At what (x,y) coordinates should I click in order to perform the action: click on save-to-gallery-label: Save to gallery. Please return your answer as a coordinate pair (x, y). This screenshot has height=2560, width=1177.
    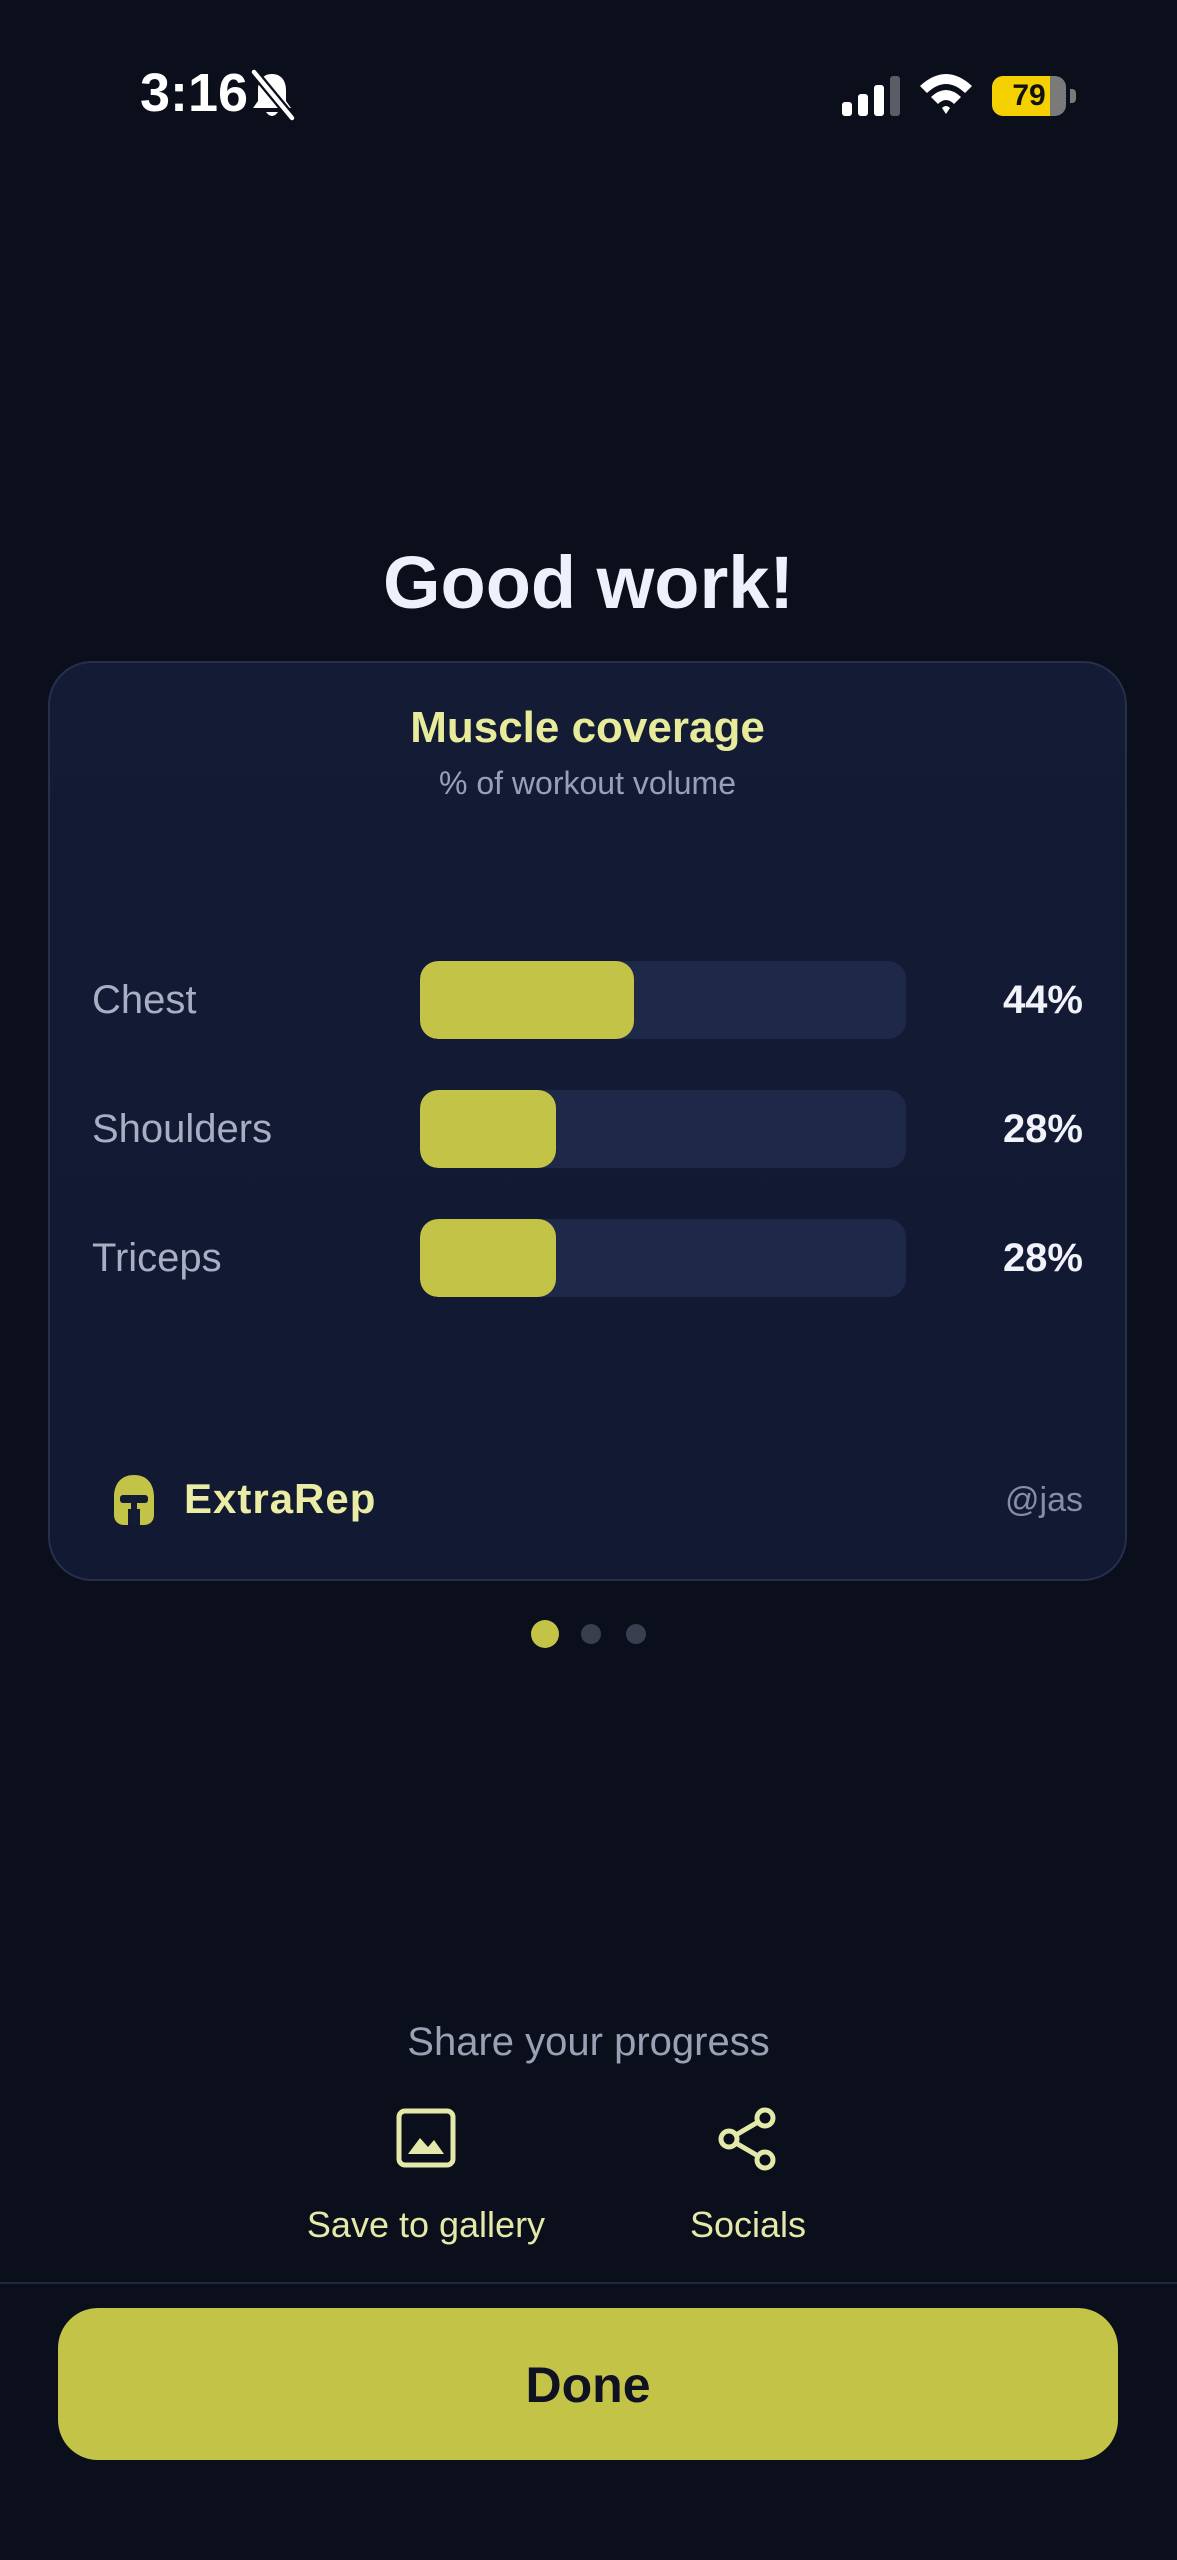
    Looking at the image, I should click on (426, 2224).